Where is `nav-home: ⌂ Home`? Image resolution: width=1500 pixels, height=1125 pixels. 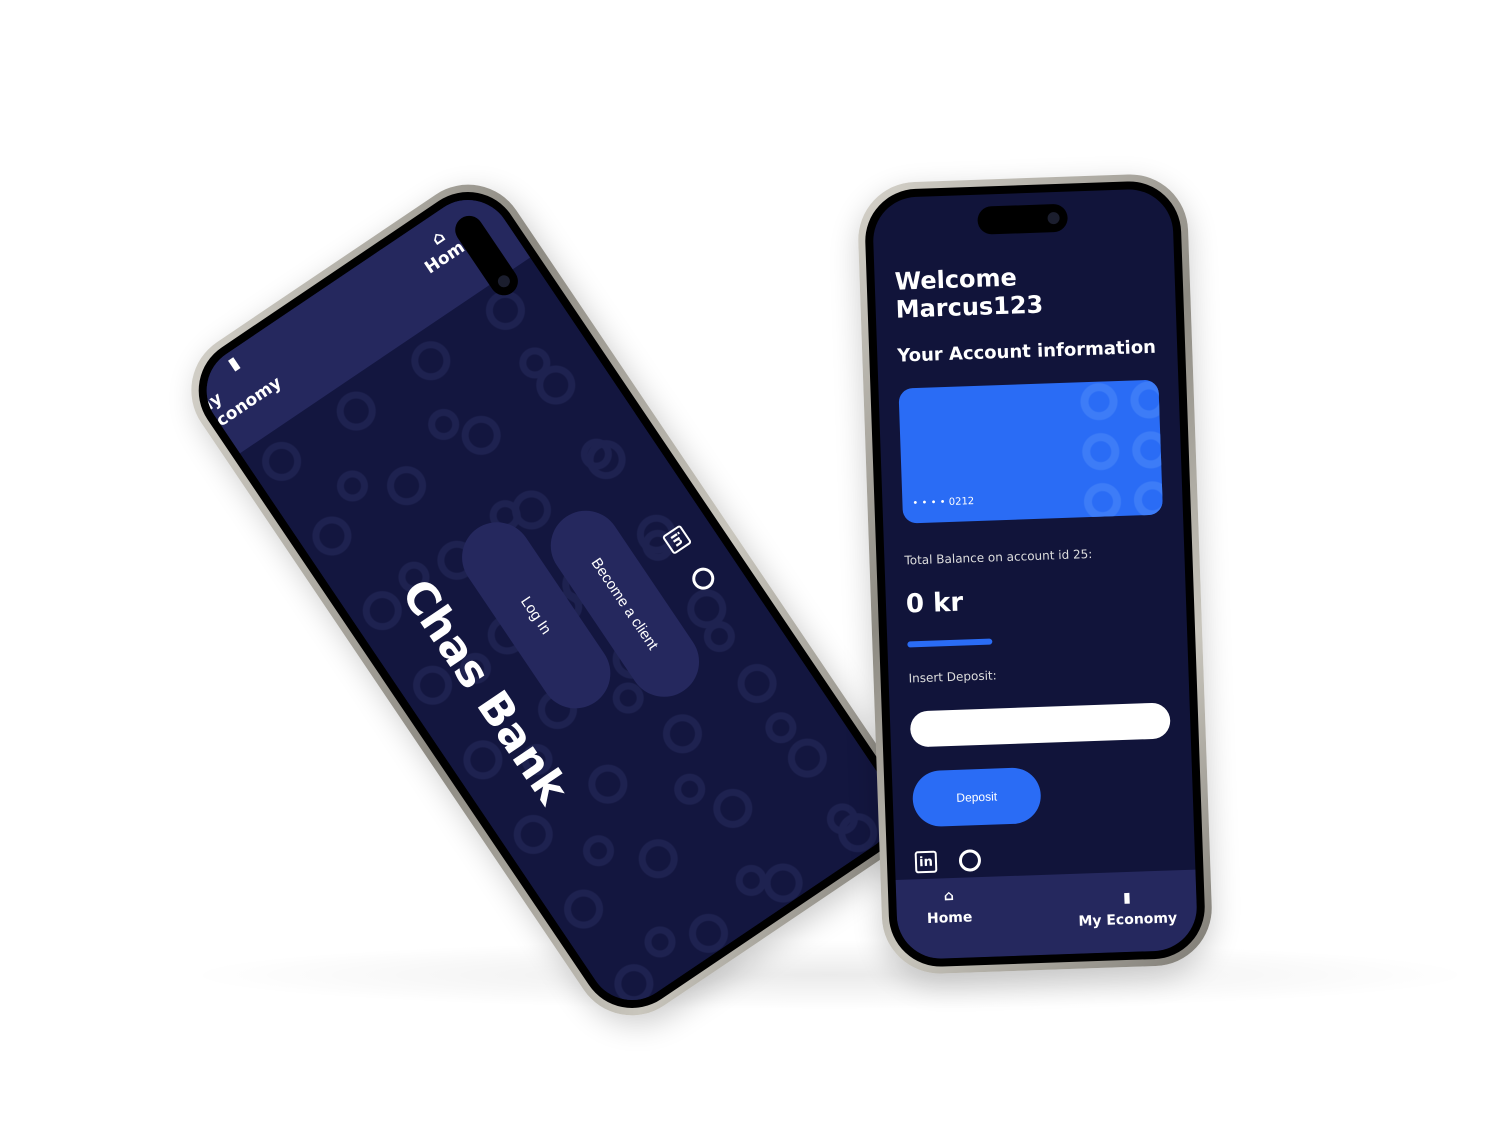
nav-home: ⌂ Home is located at coordinates (950, 923).